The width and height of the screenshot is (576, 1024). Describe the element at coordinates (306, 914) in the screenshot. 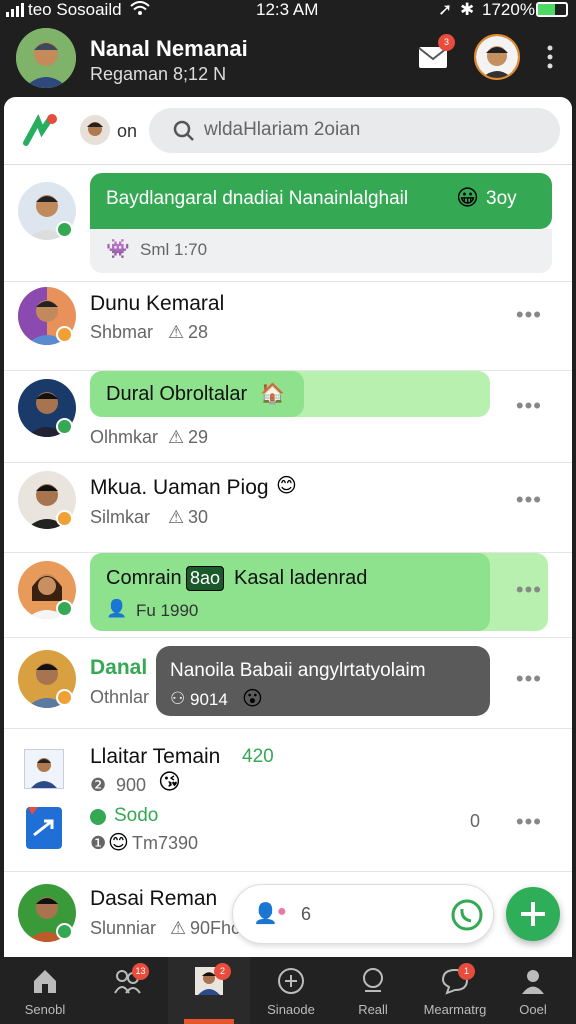

I see `compose-count: 6` at that location.